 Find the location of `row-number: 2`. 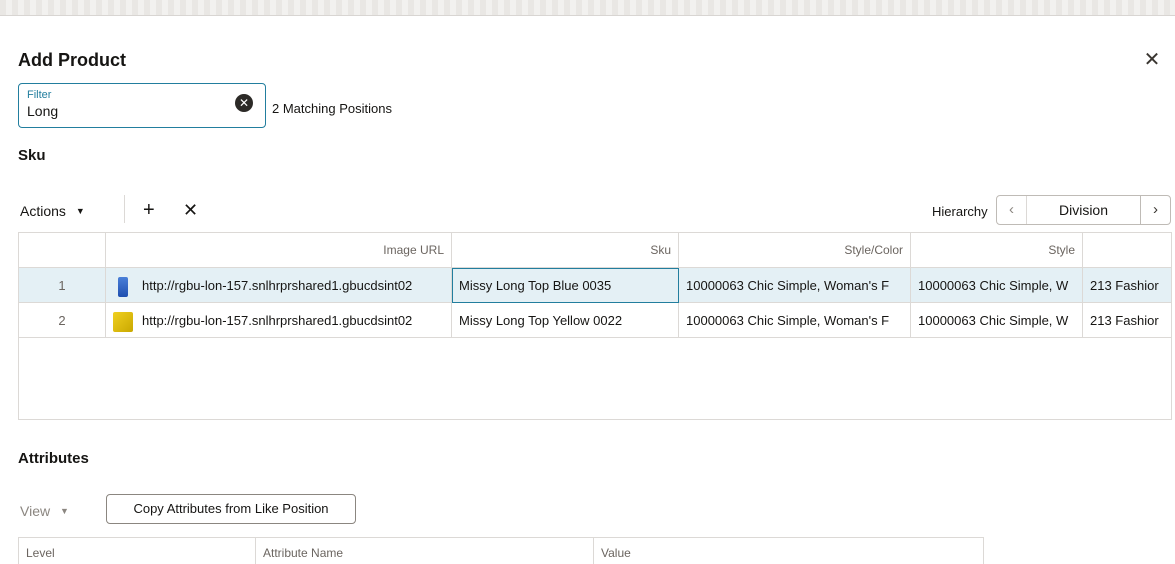

row-number: 2 is located at coordinates (62, 320).